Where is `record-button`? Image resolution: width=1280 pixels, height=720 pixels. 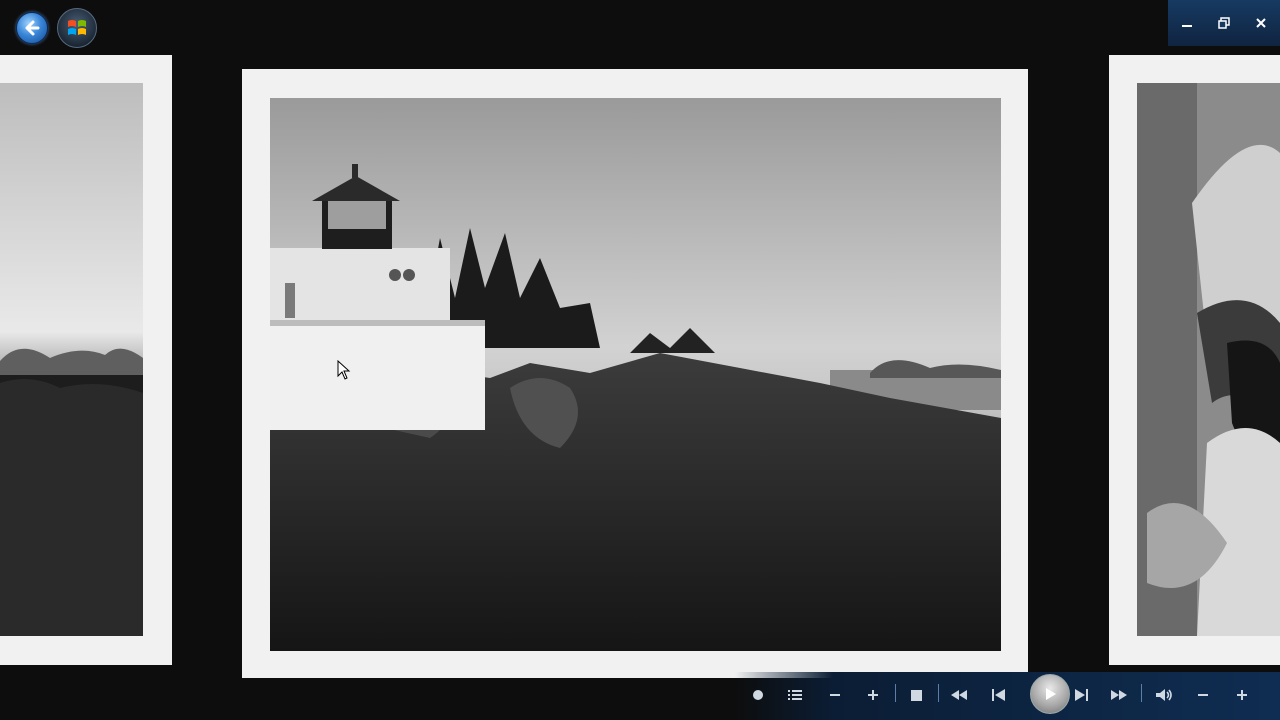
record-button is located at coordinates (758, 695).